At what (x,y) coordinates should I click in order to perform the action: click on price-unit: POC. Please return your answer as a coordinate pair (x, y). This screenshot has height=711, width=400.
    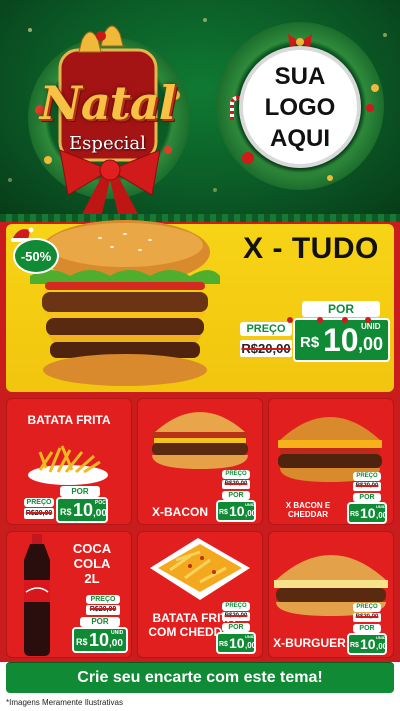
    Looking at the image, I should click on (100, 503).